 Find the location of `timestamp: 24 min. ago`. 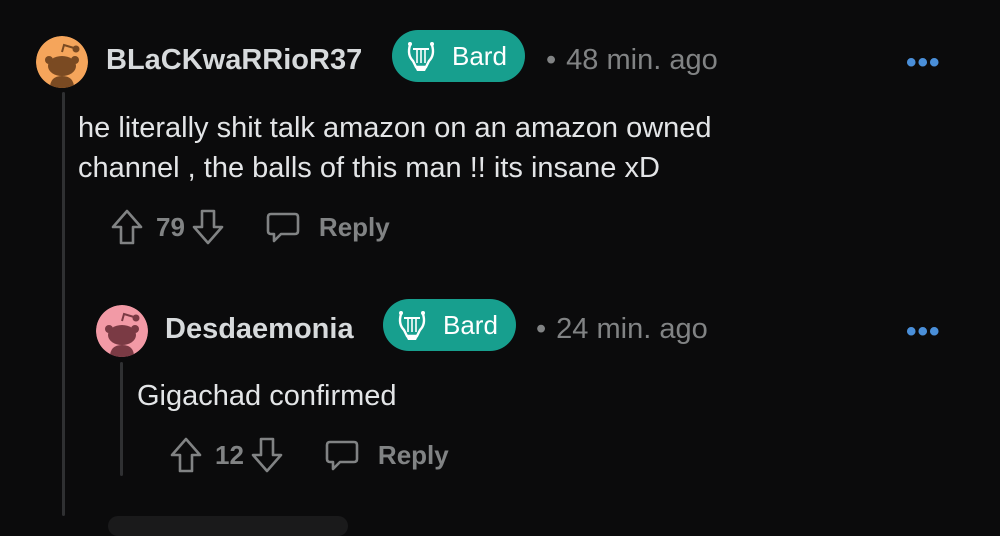

timestamp: 24 min. ago is located at coordinates (632, 329).